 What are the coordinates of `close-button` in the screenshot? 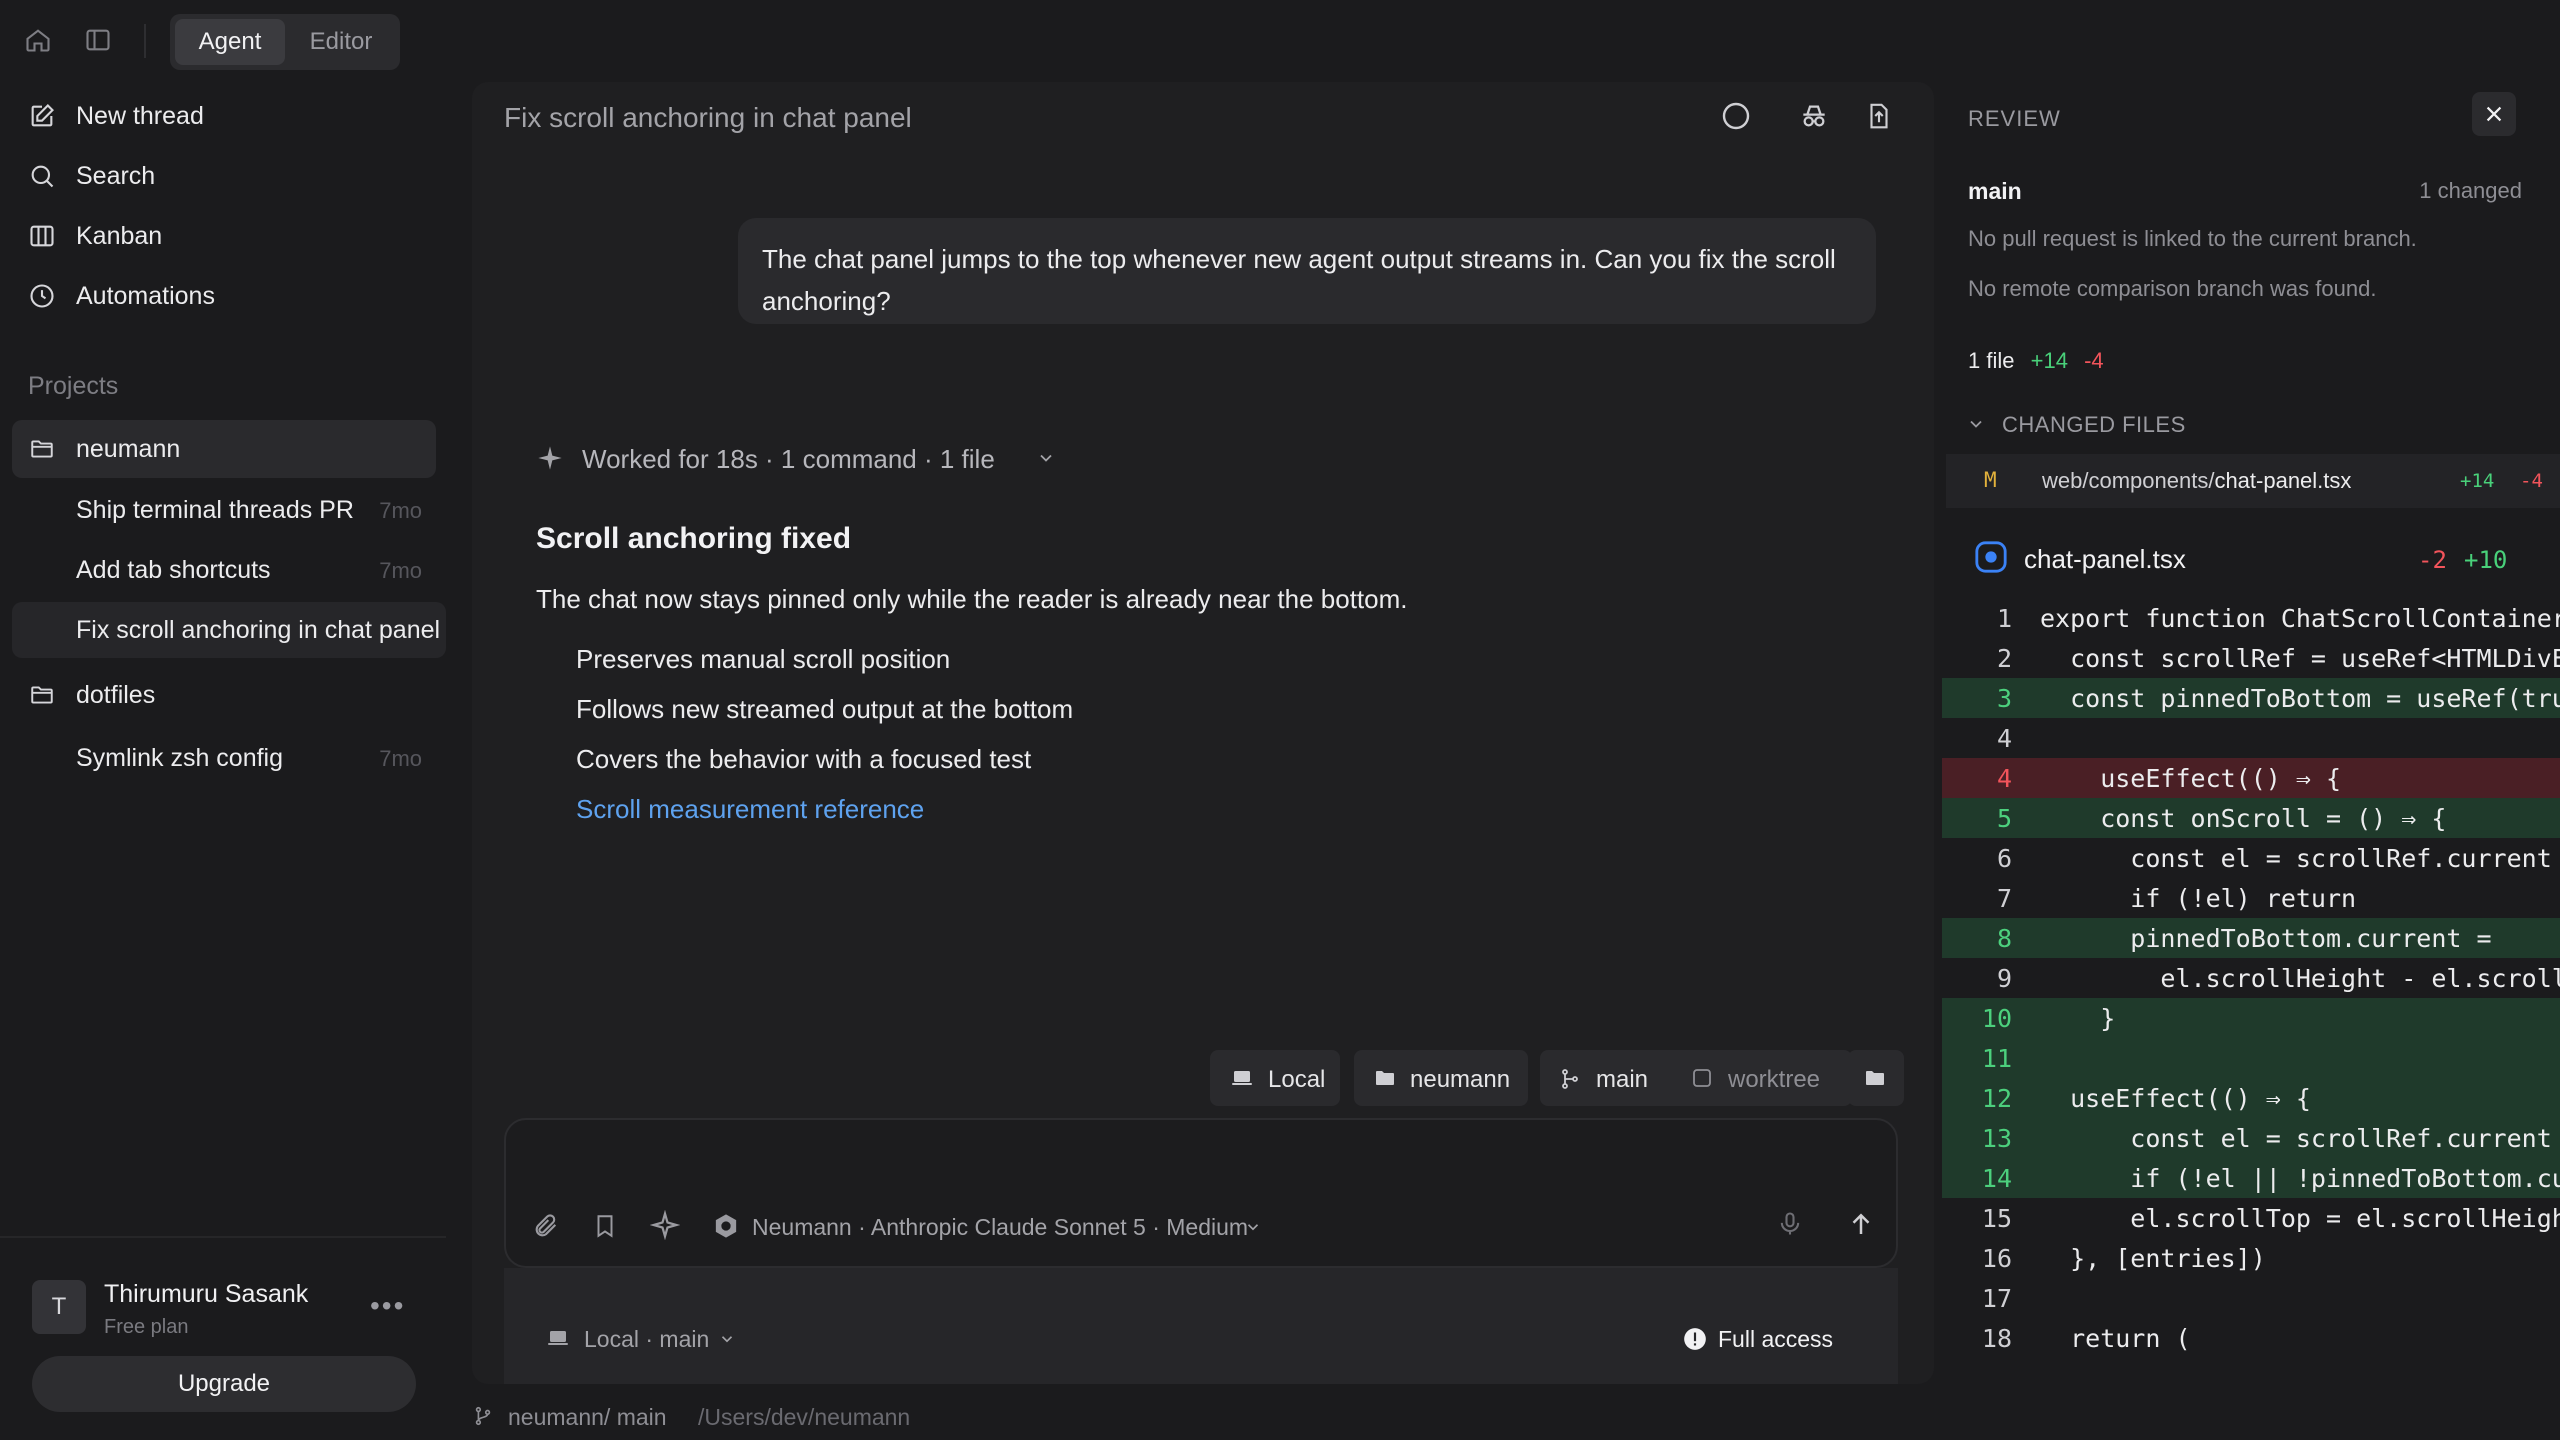 It's located at (2494, 114).